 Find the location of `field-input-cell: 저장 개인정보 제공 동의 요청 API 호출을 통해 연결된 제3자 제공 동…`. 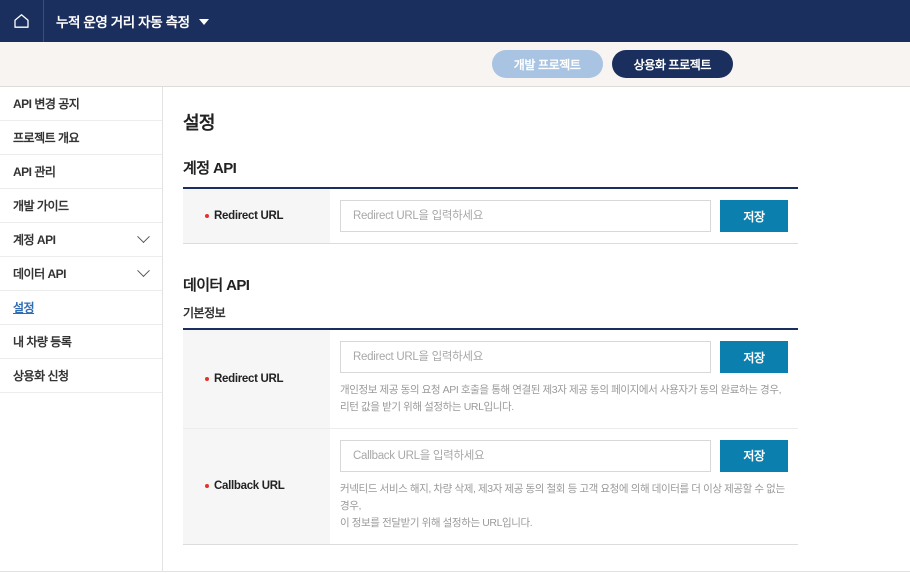

field-input-cell: 저장 개인정보 제공 동의 요청 API 호출을 통해 연결된 제3자 제공 동… is located at coordinates (564, 379).